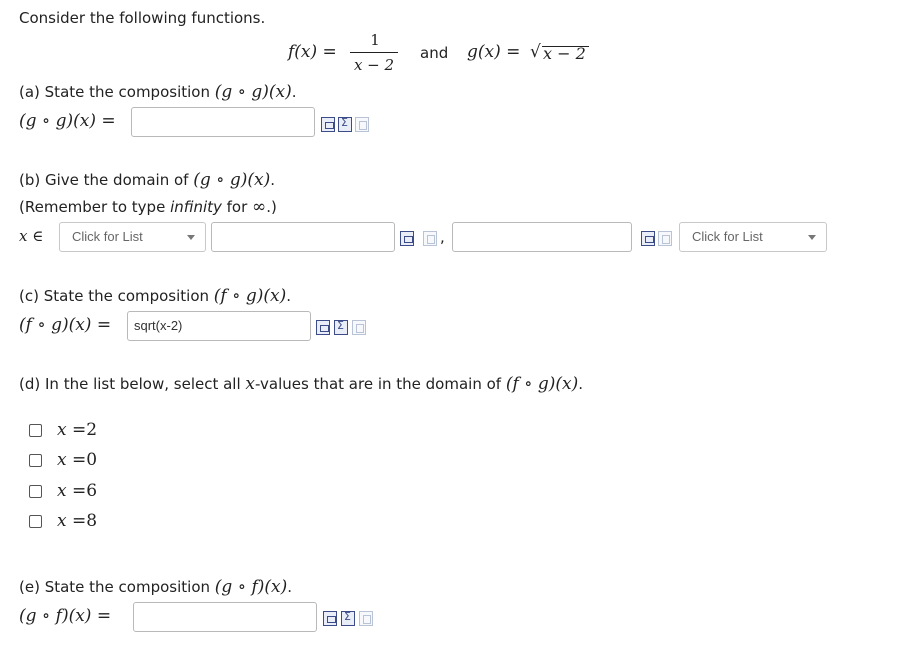 This screenshot has height=645, width=922. I want to click on part-c-lhs: (f ∘ g)(x) =, so click(65, 325).